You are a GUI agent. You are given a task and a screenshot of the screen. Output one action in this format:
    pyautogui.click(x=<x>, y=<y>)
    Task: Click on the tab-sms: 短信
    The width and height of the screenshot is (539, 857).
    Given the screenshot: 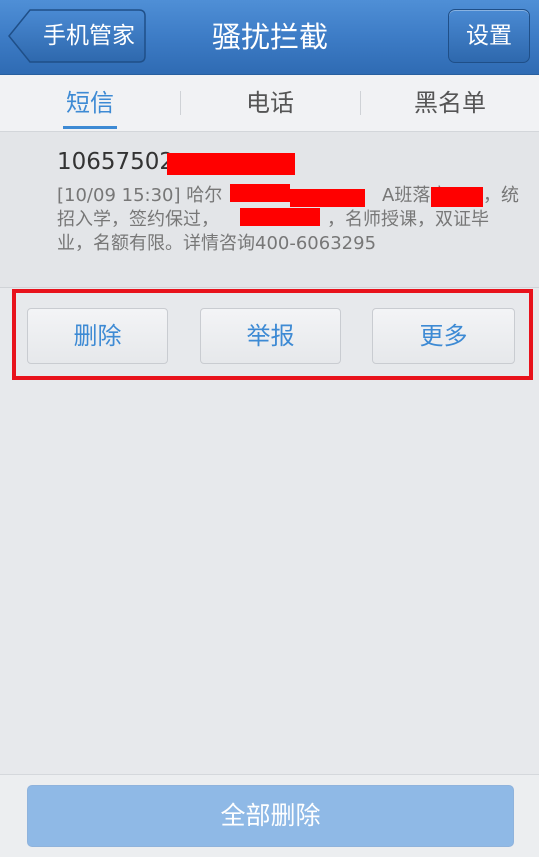 What is the action you would take?
    pyautogui.click(x=90, y=103)
    